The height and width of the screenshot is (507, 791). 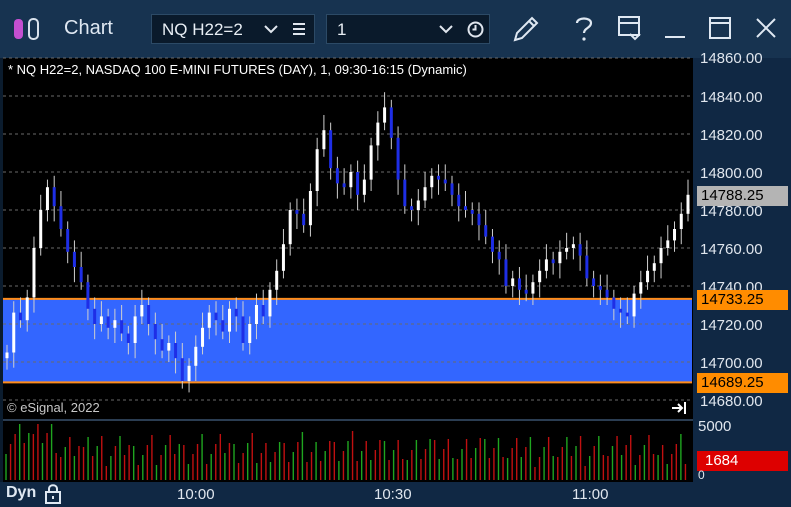 I want to click on volume-zero-tick: 0, so click(x=701, y=475).